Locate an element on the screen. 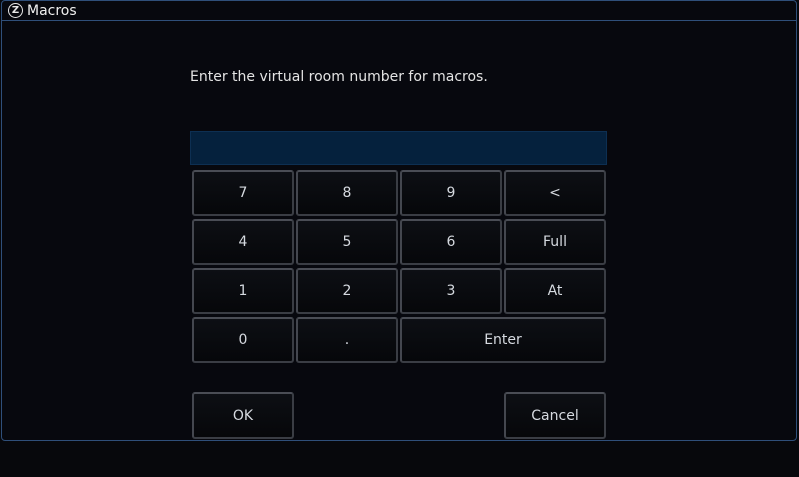 This screenshot has height=477, width=799. room-number-input is located at coordinates (398, 148).